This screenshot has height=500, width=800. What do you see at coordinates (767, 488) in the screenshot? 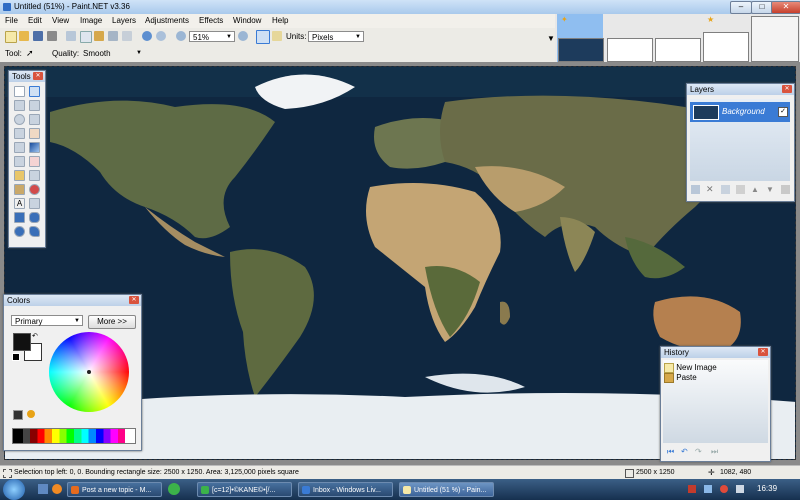
I see `clock: 16:39` at bounding box center [767, 488].